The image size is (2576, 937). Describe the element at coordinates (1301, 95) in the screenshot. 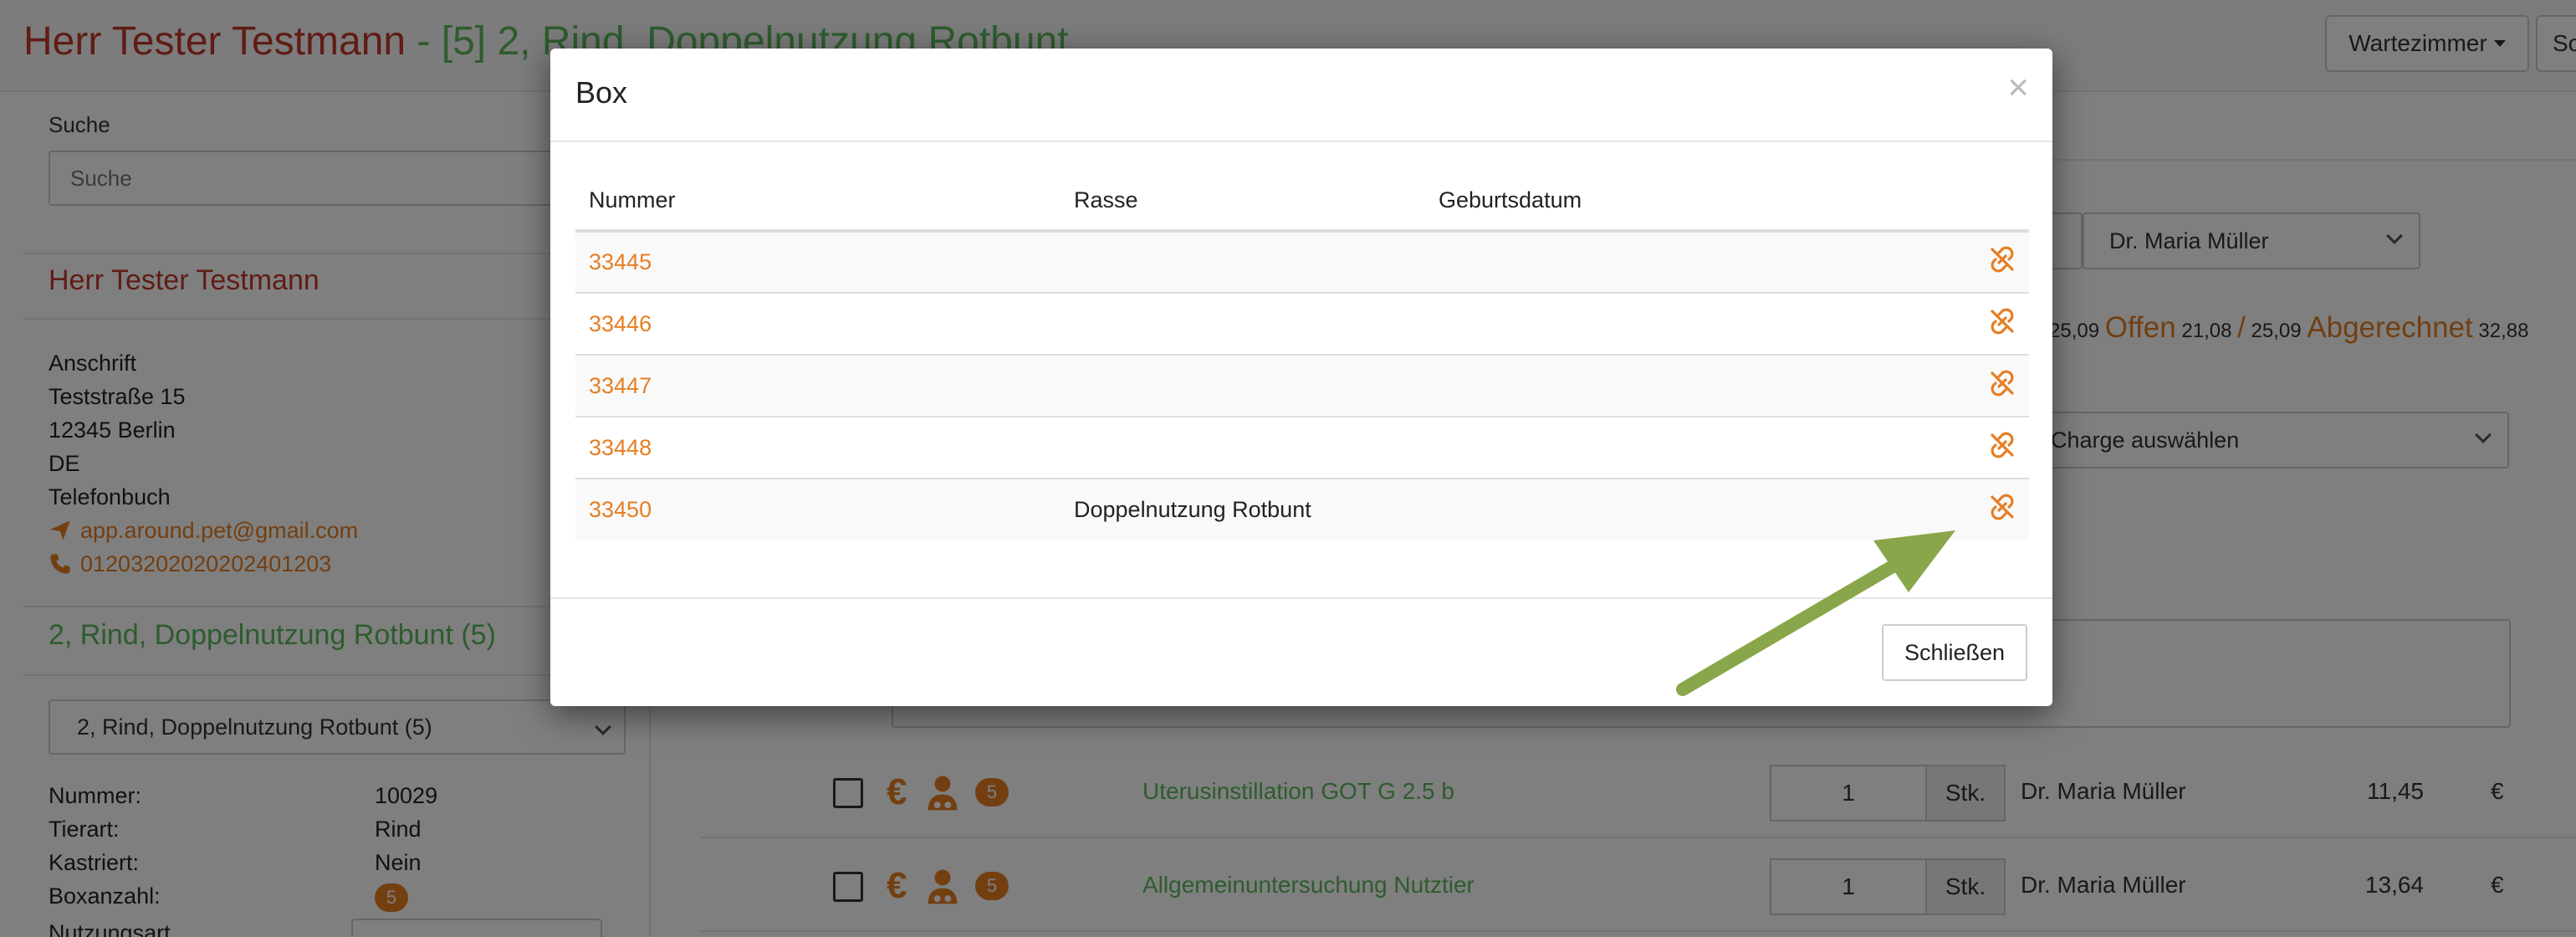

I see `modal-header: Box ×` at that location.